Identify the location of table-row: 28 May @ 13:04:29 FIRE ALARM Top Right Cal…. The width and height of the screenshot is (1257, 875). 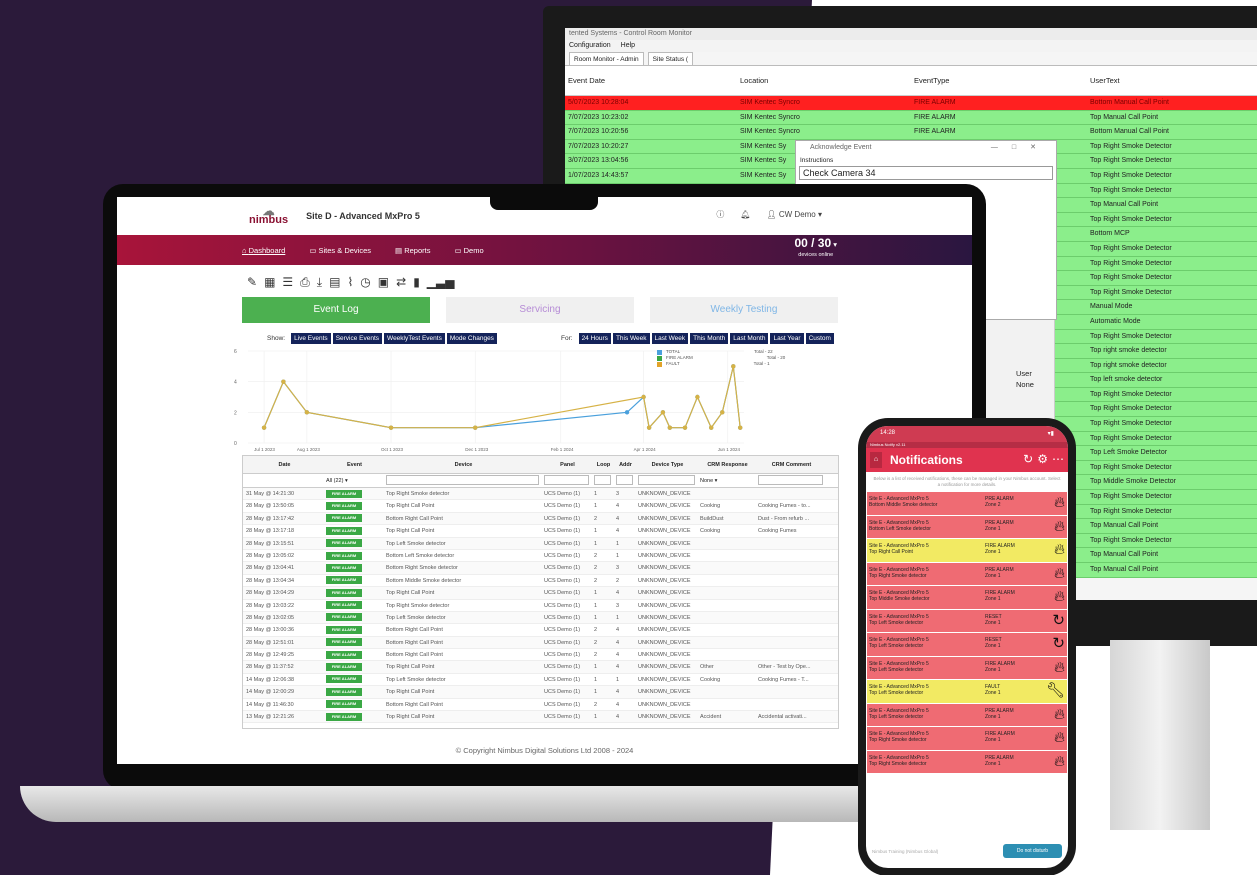
(540, 593).